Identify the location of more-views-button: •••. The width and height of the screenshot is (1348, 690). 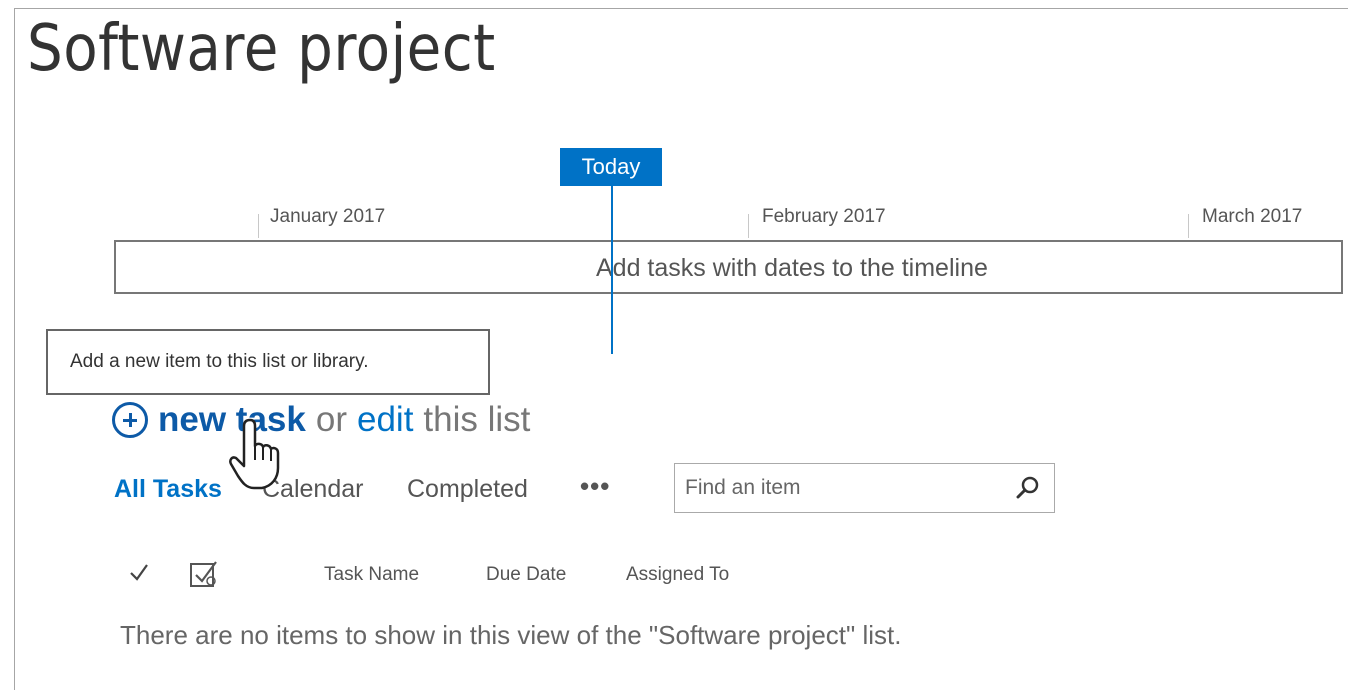
(595, 486).